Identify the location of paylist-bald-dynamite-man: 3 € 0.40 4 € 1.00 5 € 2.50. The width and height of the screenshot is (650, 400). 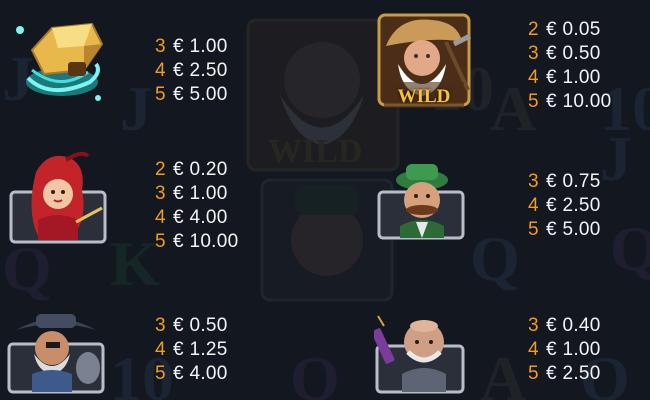
(564, 350).